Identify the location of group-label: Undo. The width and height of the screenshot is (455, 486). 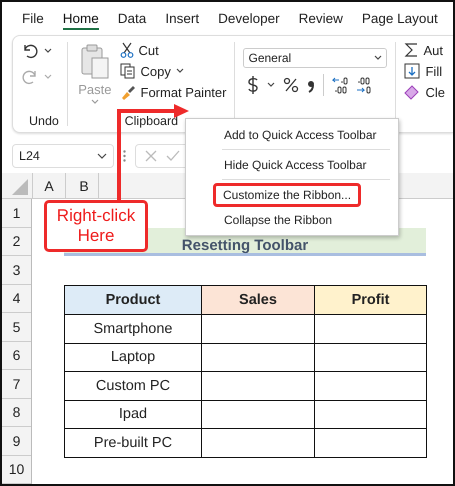
(44, 121).